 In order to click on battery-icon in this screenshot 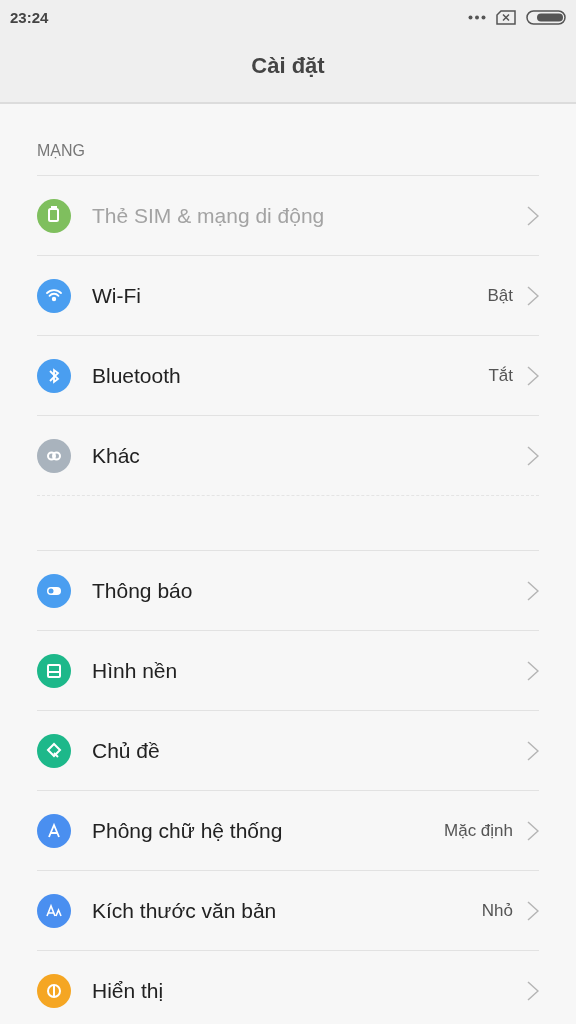, I will do `click(546, 17)`.